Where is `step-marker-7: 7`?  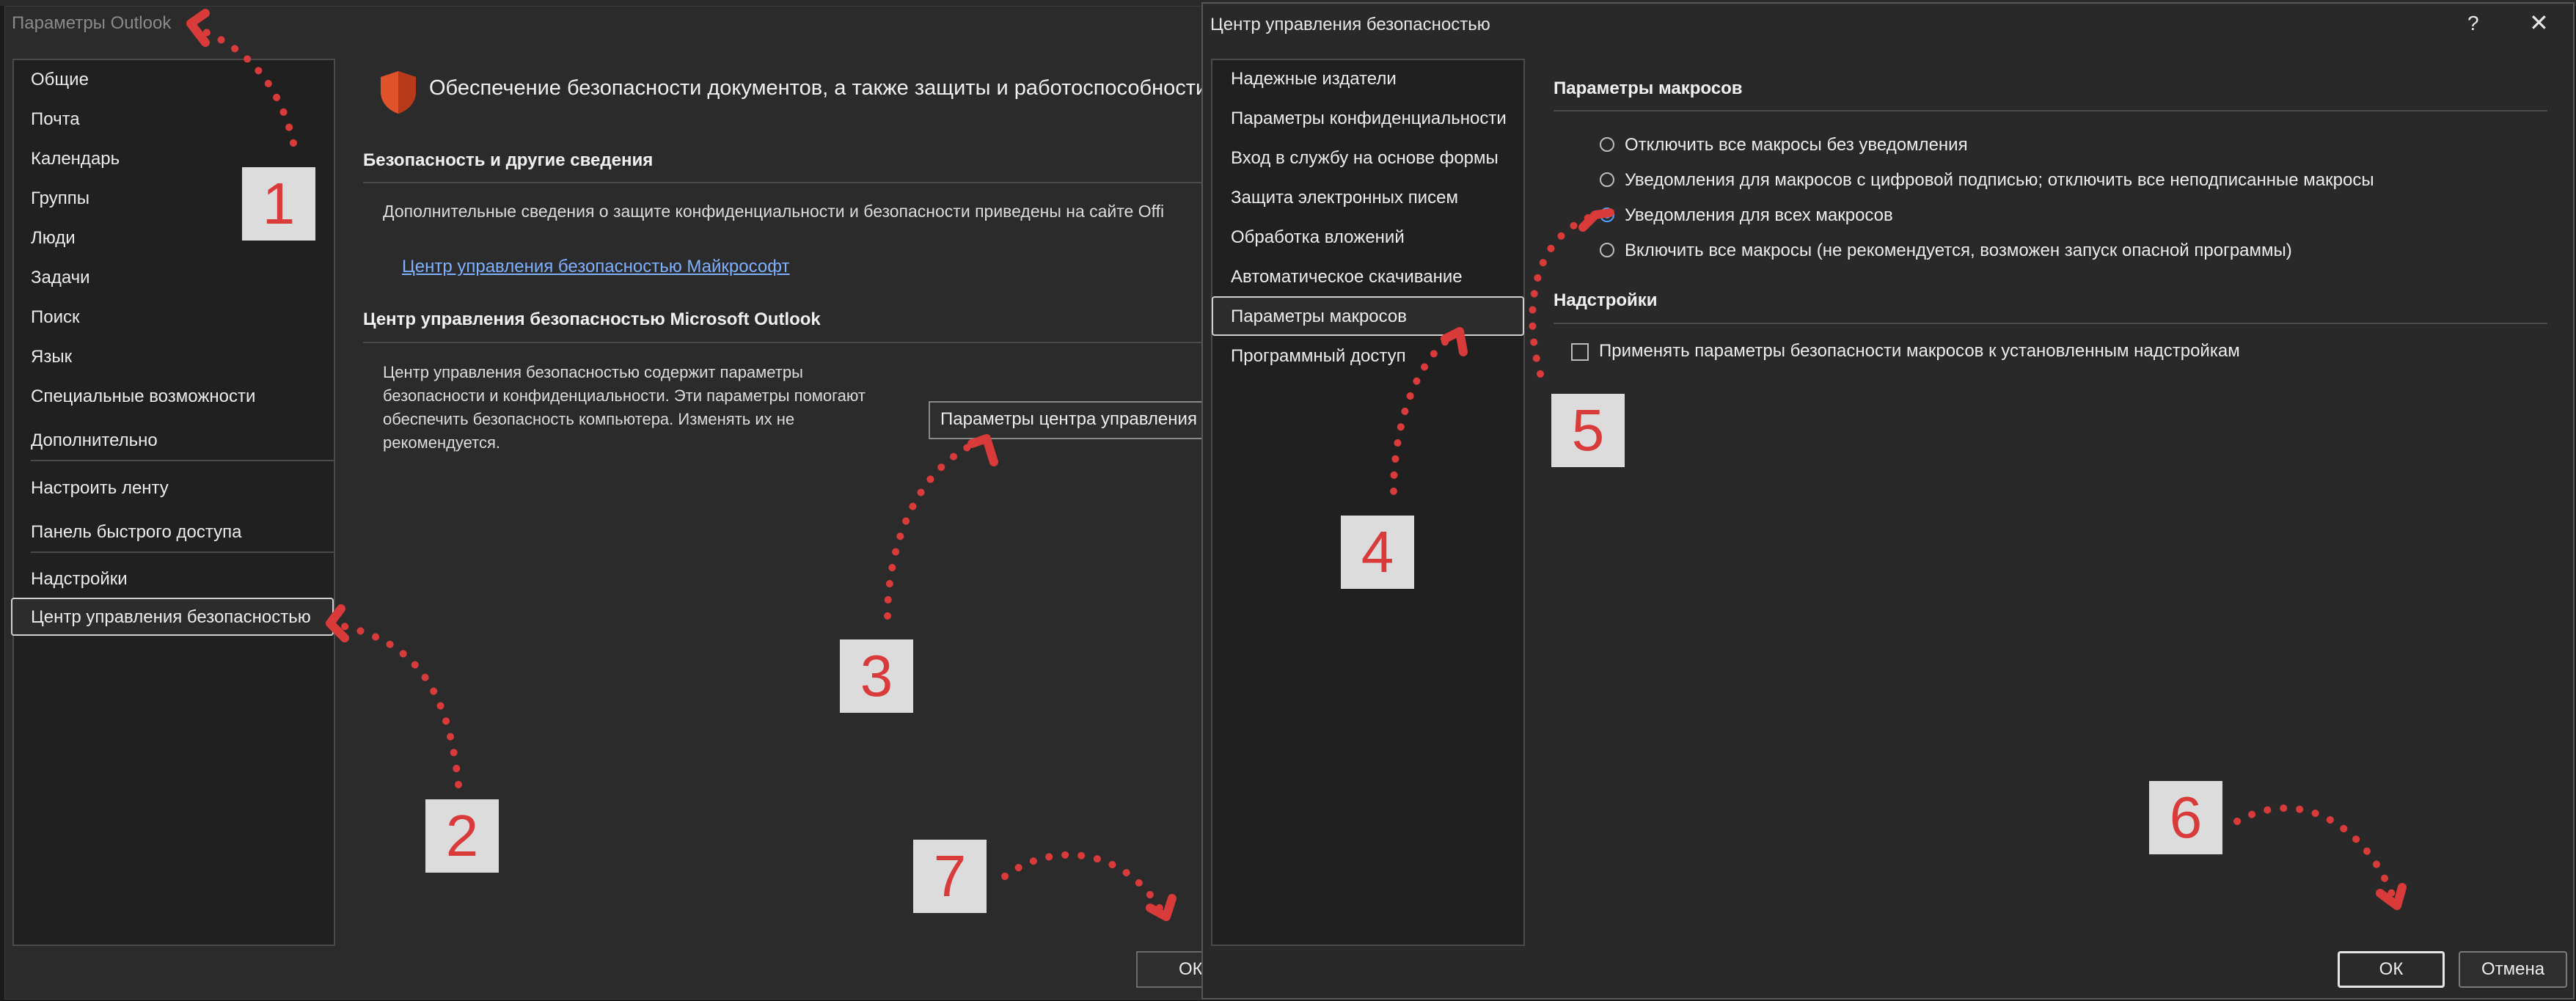 step-marker-7: 7 is located at coordinates (950, 876).